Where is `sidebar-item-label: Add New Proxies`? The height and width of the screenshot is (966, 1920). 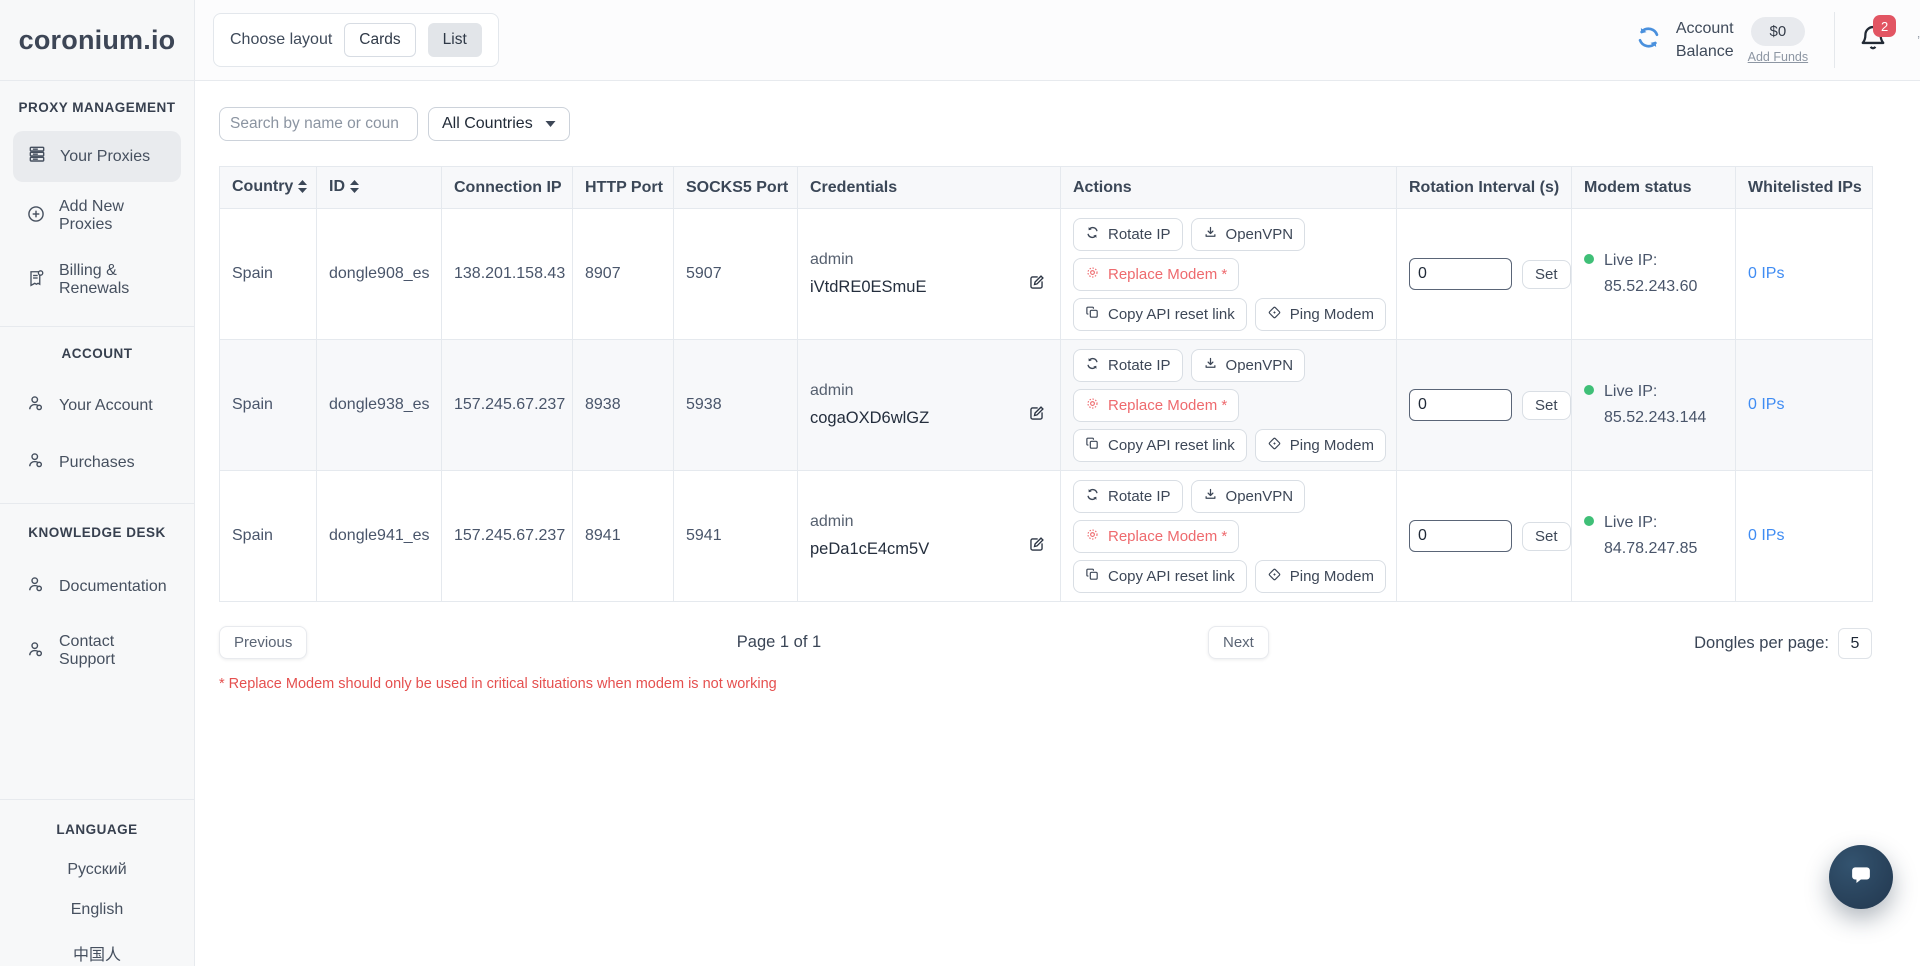
sidebar-item-label: Add New Proxies is located at coordinates (91, 215).